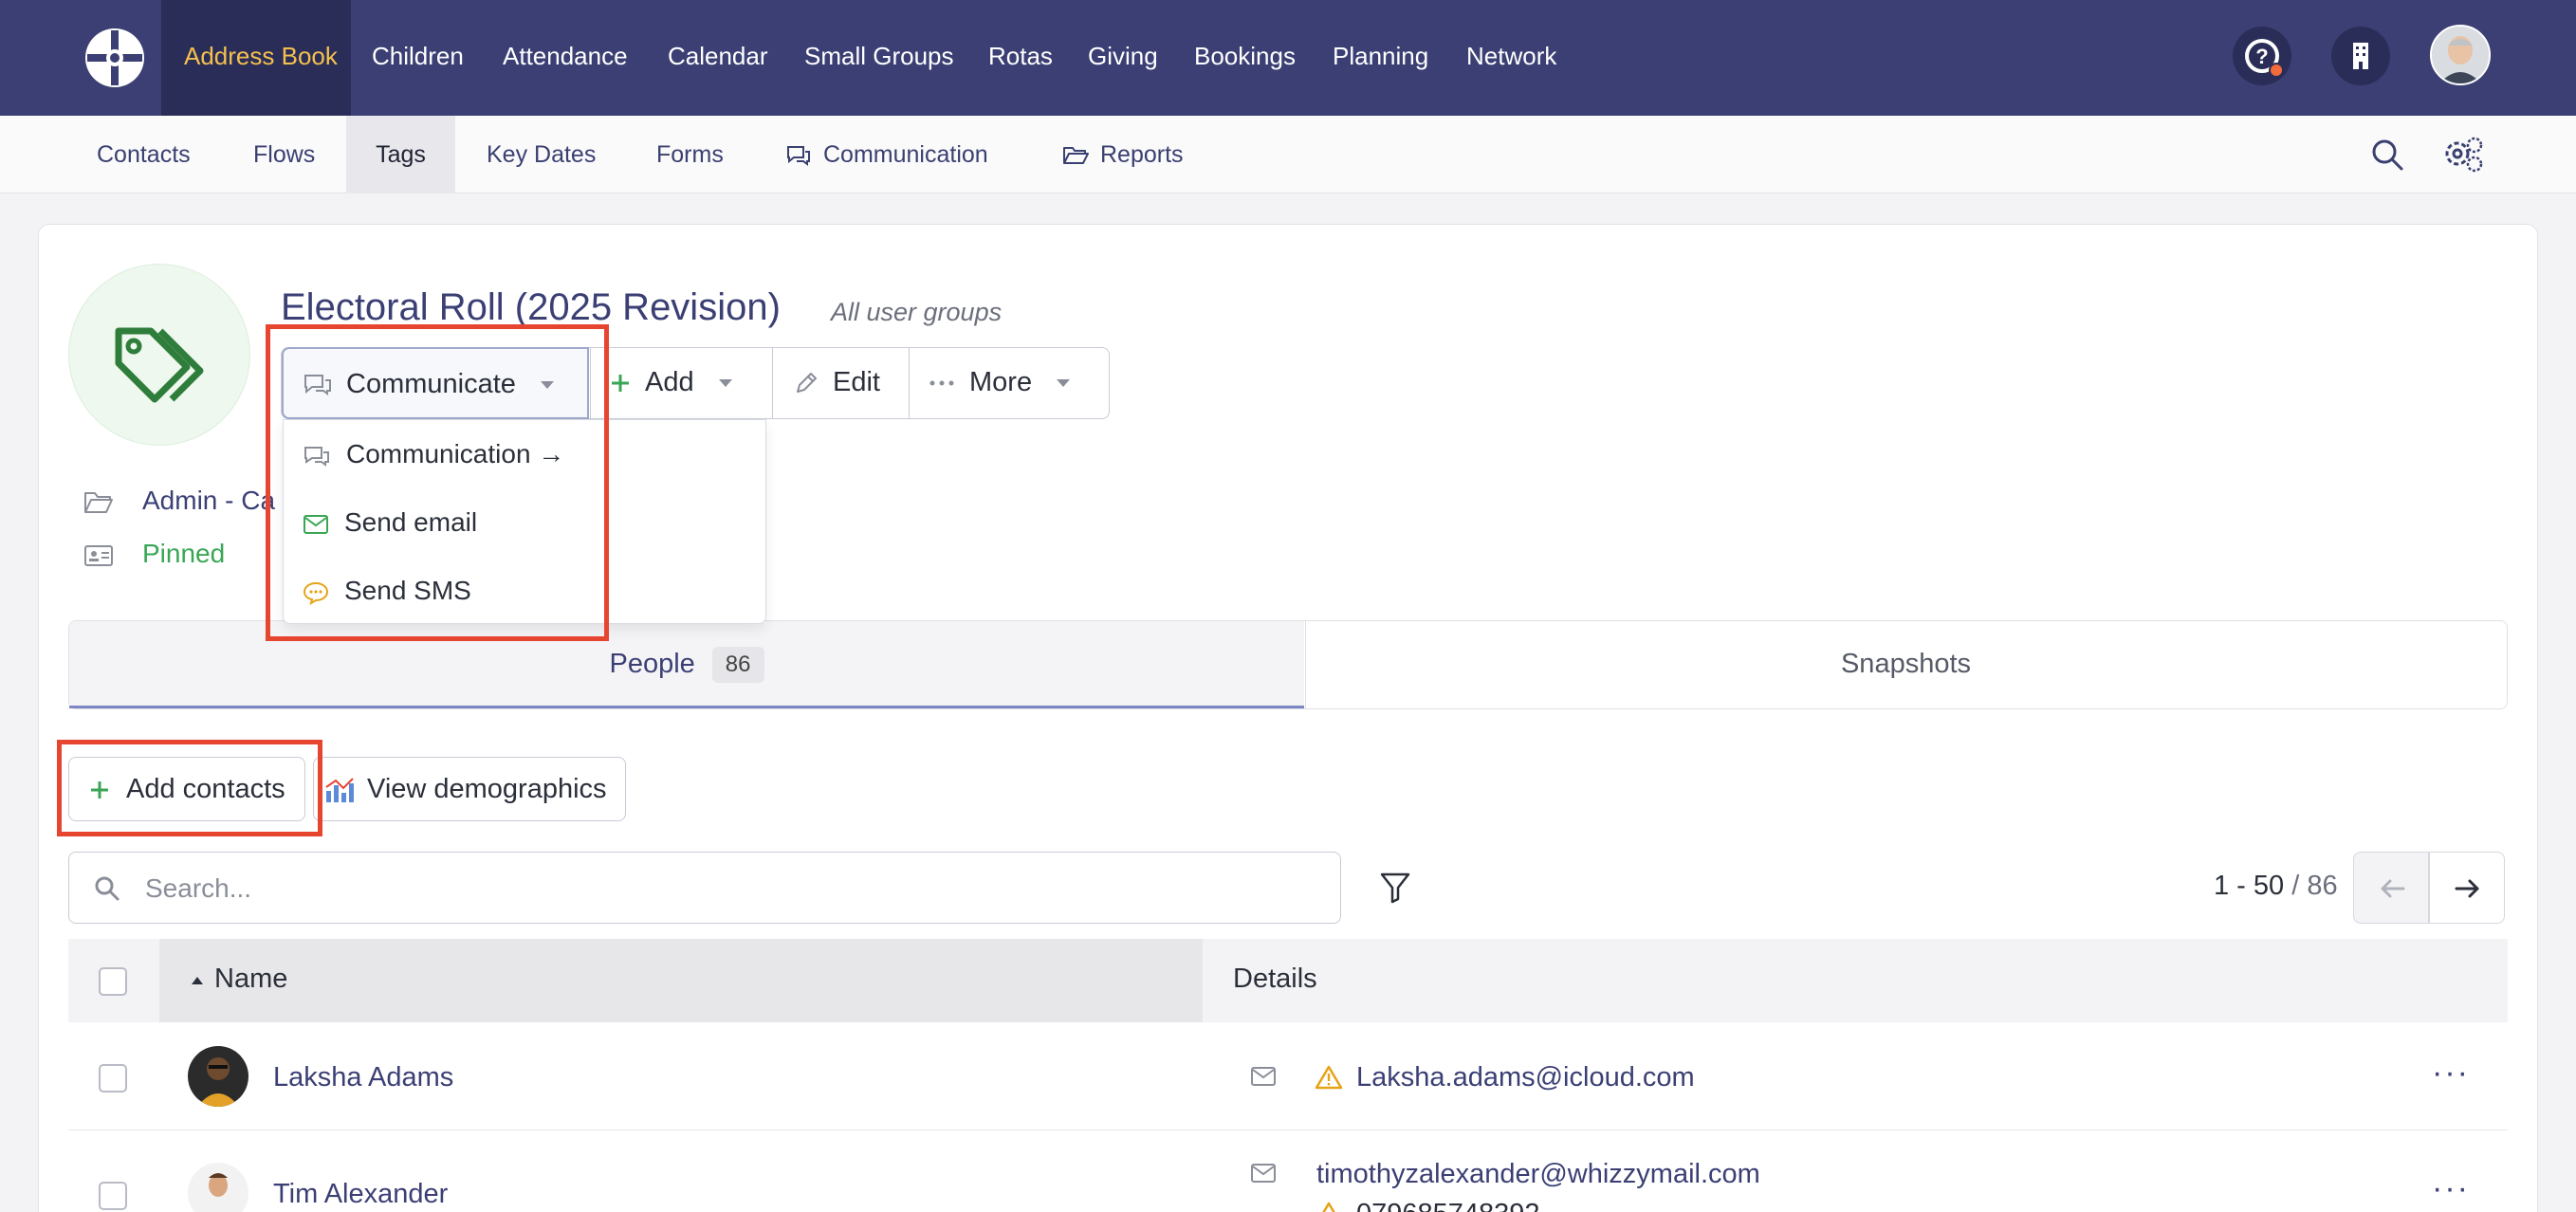 The image size is (2576, 1212). Describe the element at coordinates (251, 979) in the screenshot. I see `name-header-label: Name` at that location.